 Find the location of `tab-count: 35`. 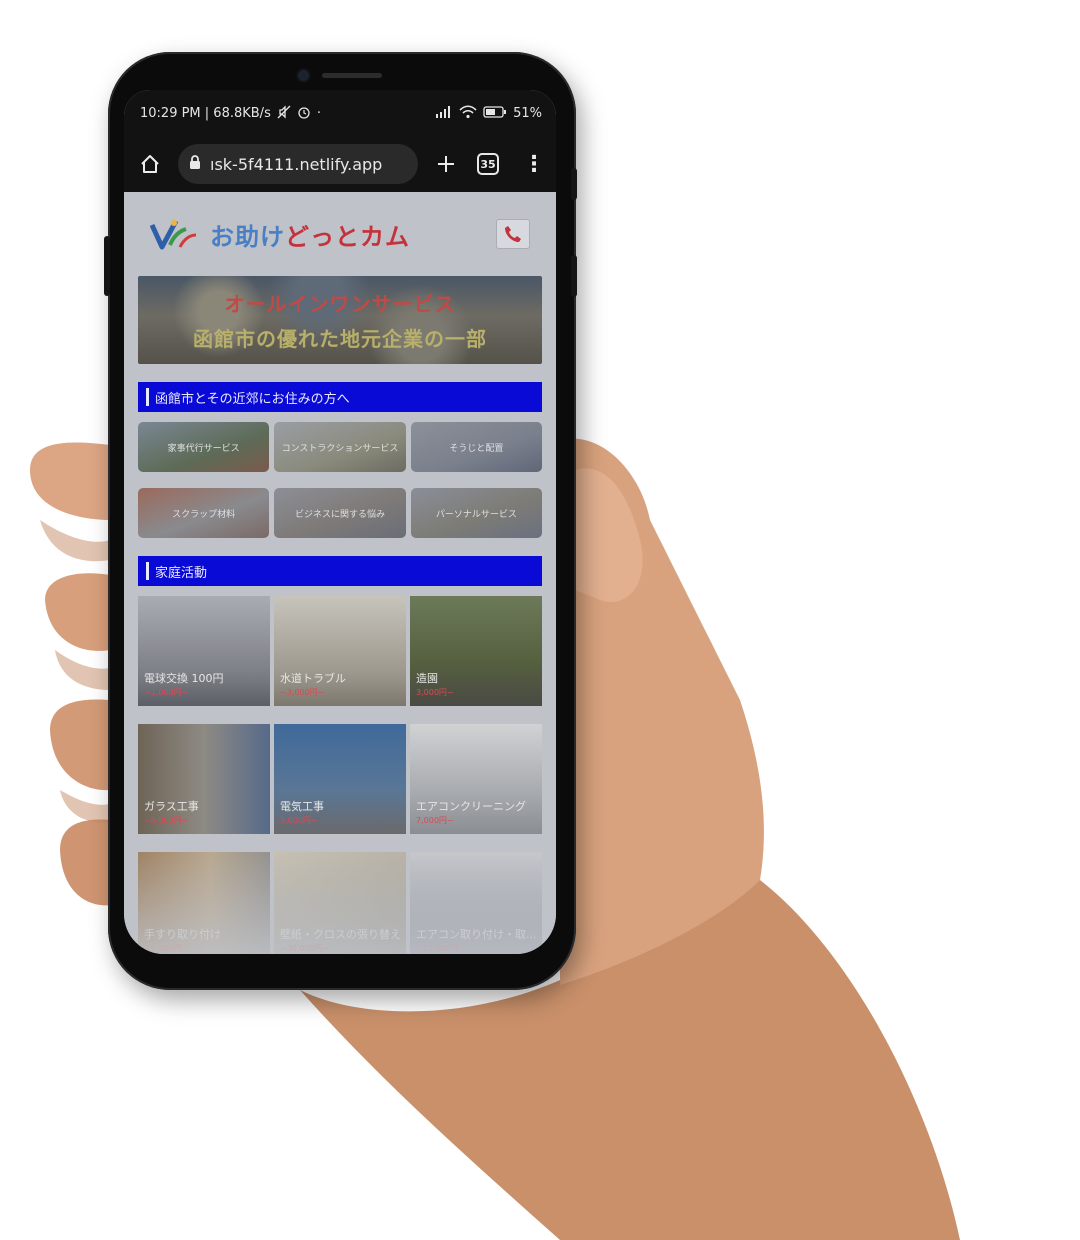

tab-count: 35 is located at coordinates (488, 164).